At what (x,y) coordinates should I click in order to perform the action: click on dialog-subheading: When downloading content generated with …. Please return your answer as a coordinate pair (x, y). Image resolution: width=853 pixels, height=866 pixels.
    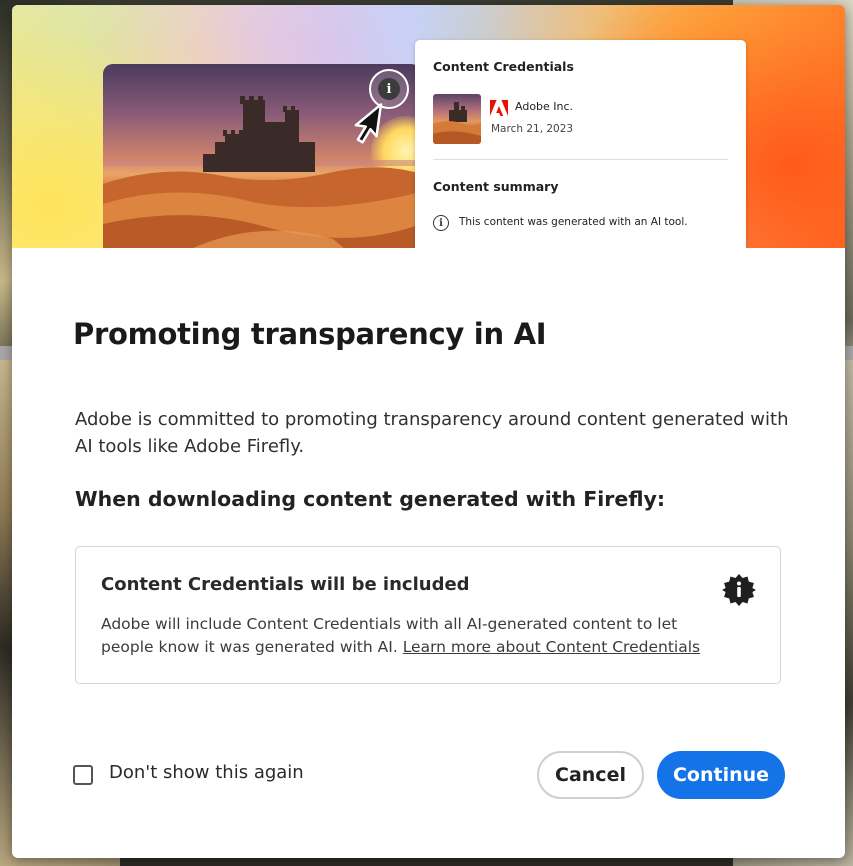
    Looking at the image, I should click on (370, 499).